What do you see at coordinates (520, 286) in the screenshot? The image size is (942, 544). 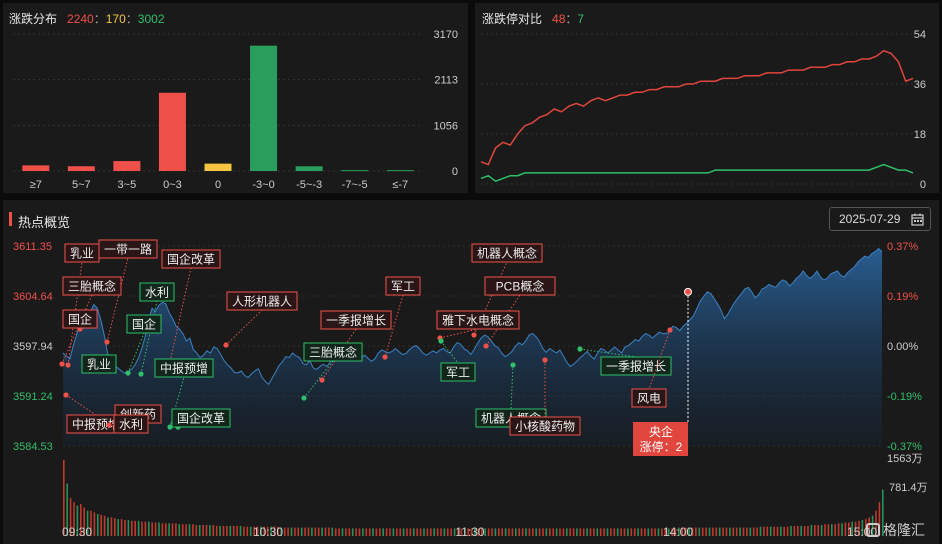 I see `annotation-label: PCB概念` at bounding box center [520, 286].